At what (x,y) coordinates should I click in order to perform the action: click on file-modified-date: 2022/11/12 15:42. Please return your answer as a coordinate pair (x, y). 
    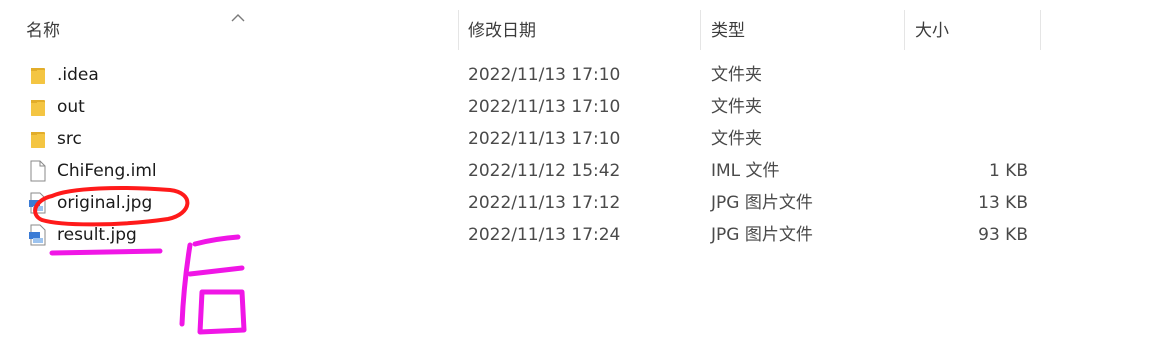
    Looking at the image, I should click on (544, 171).